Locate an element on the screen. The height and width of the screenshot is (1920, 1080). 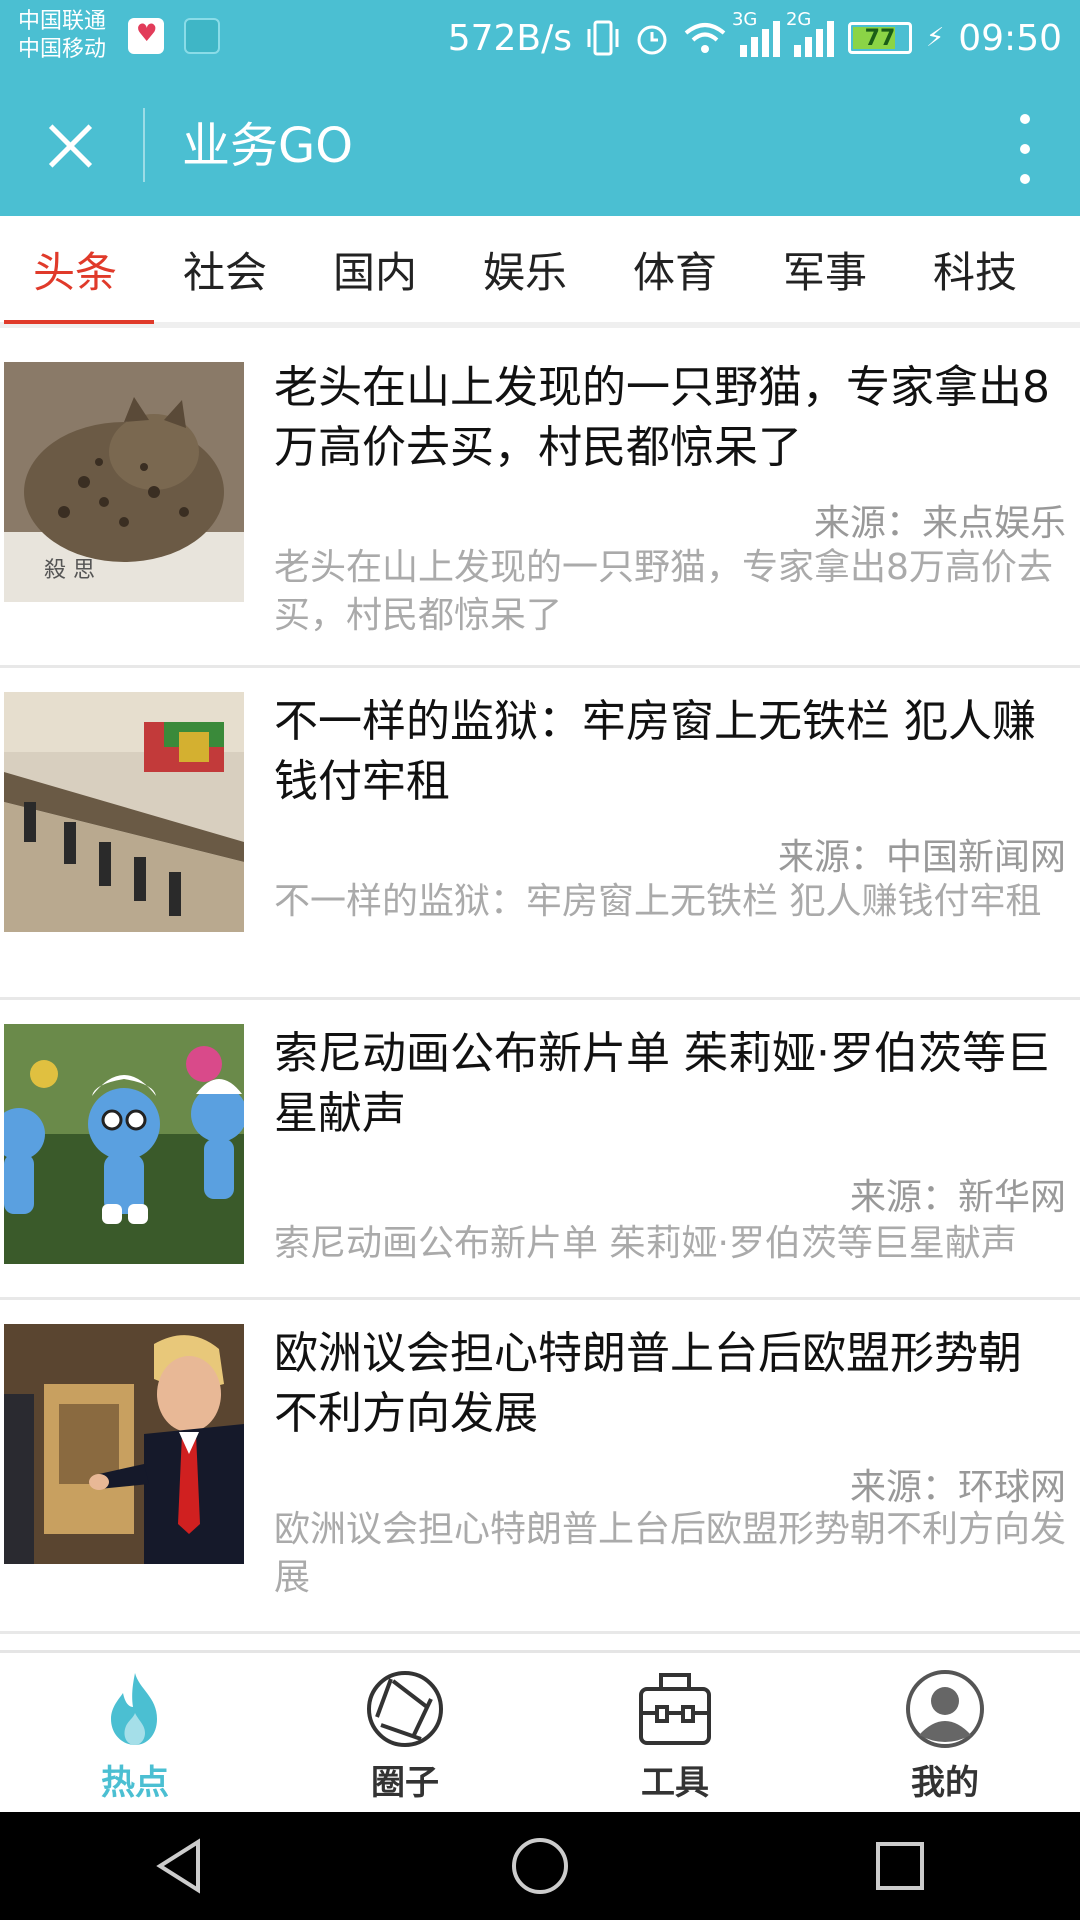
system-nav-bar is located at coordinates (540, 1866).